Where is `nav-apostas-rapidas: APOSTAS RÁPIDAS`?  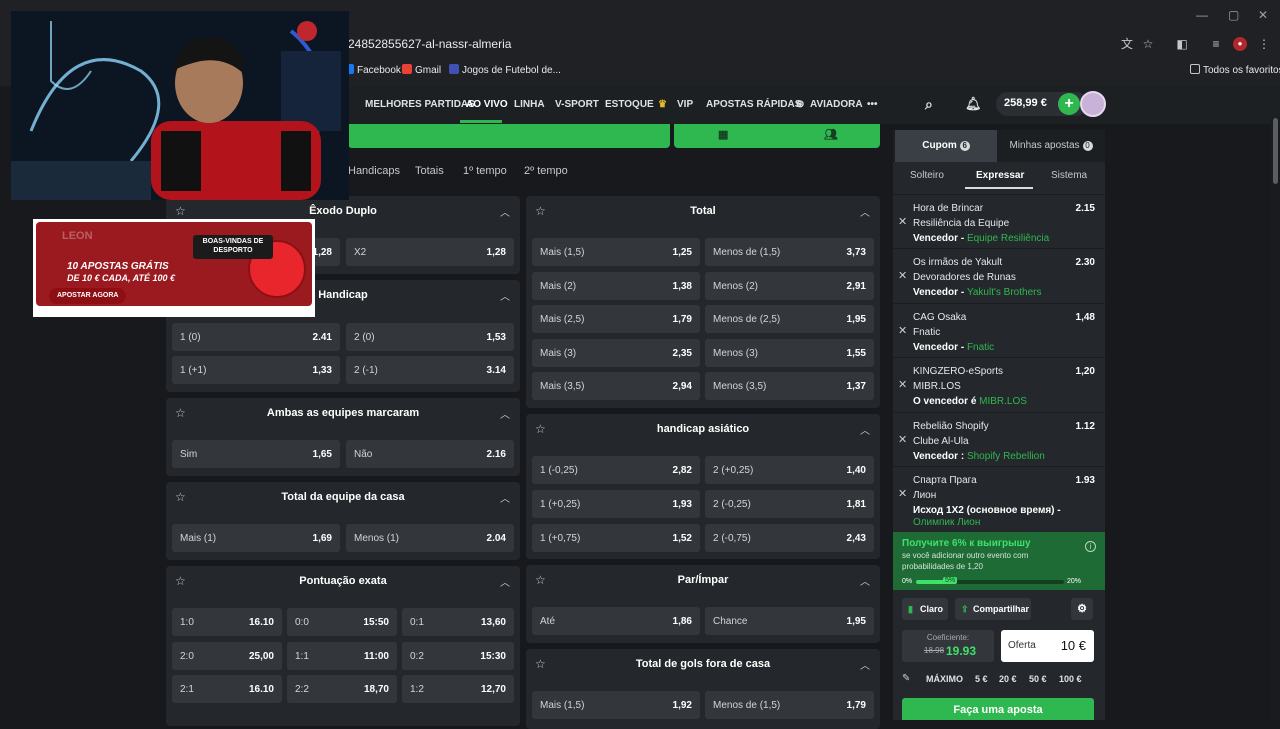 nav-apostas-rapidas: APOSTAS RÁPIDAS is located at coordinates (753, 104).